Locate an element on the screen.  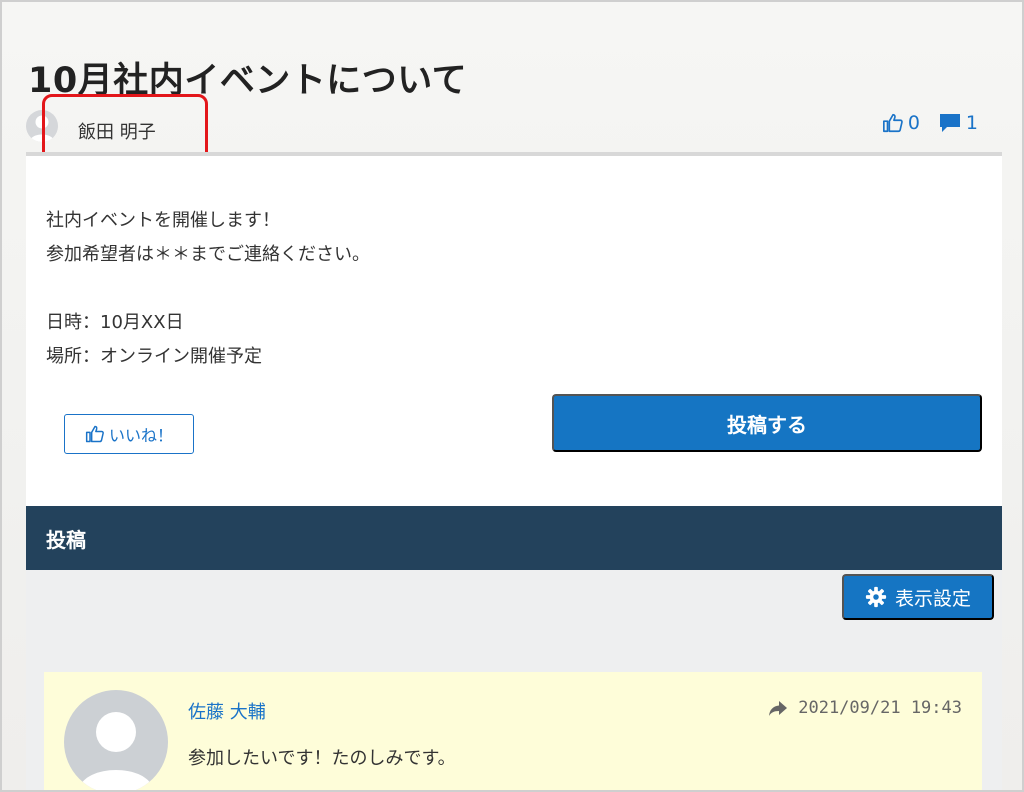
post-body-line: 参加希望者は＊＊までご連絡ください。 is located at coordinates (208, 254).